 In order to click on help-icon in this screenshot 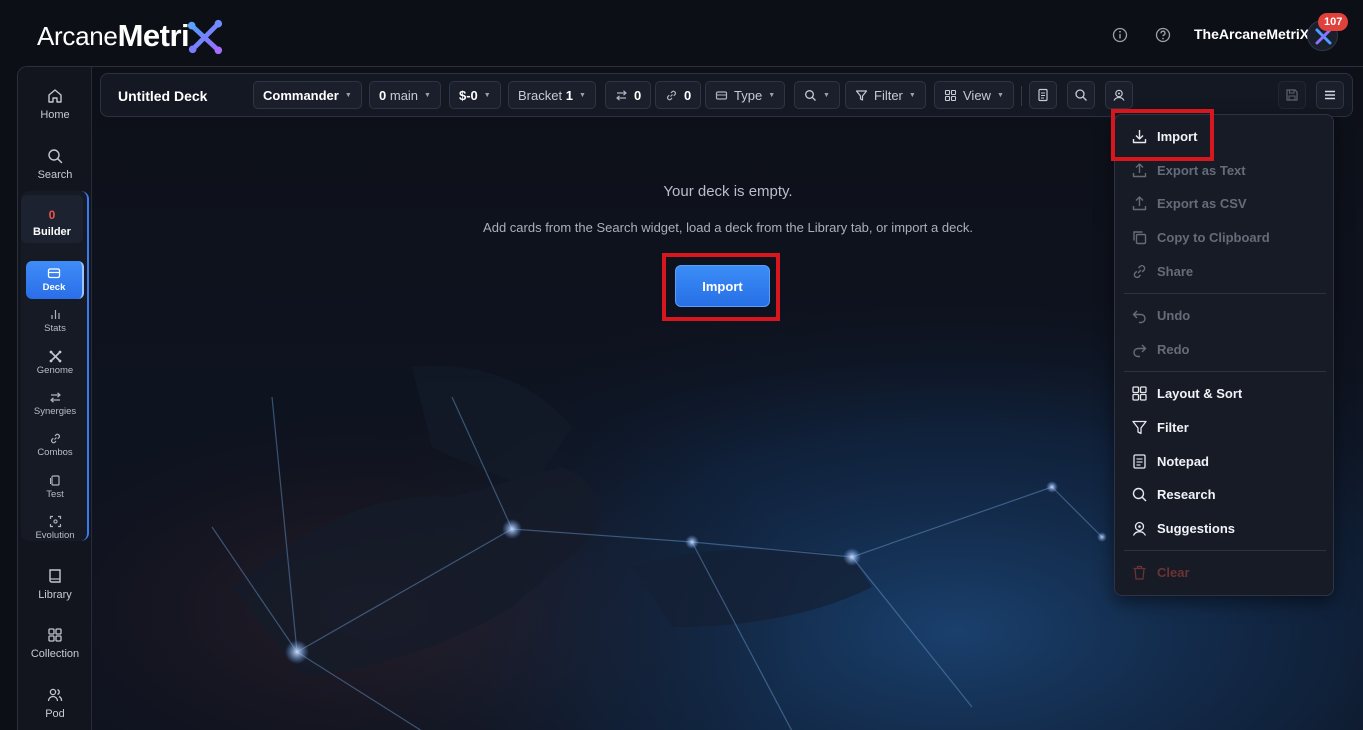, I will do `click(1163, 35)`.